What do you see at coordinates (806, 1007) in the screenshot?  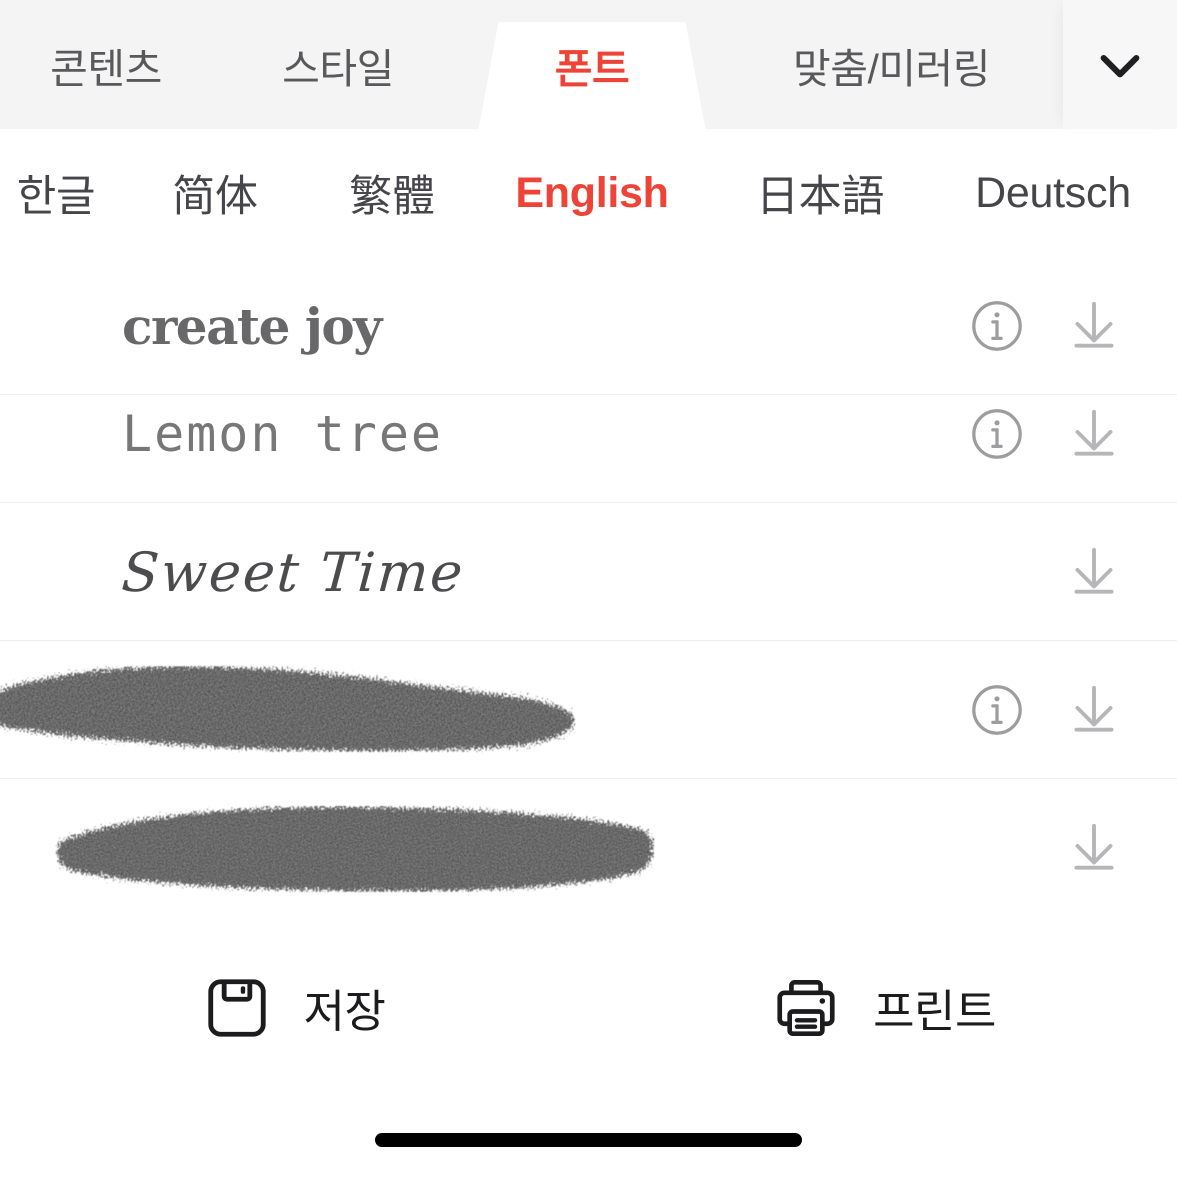 I see `printer-icon` at bounding box center [806, 1007].